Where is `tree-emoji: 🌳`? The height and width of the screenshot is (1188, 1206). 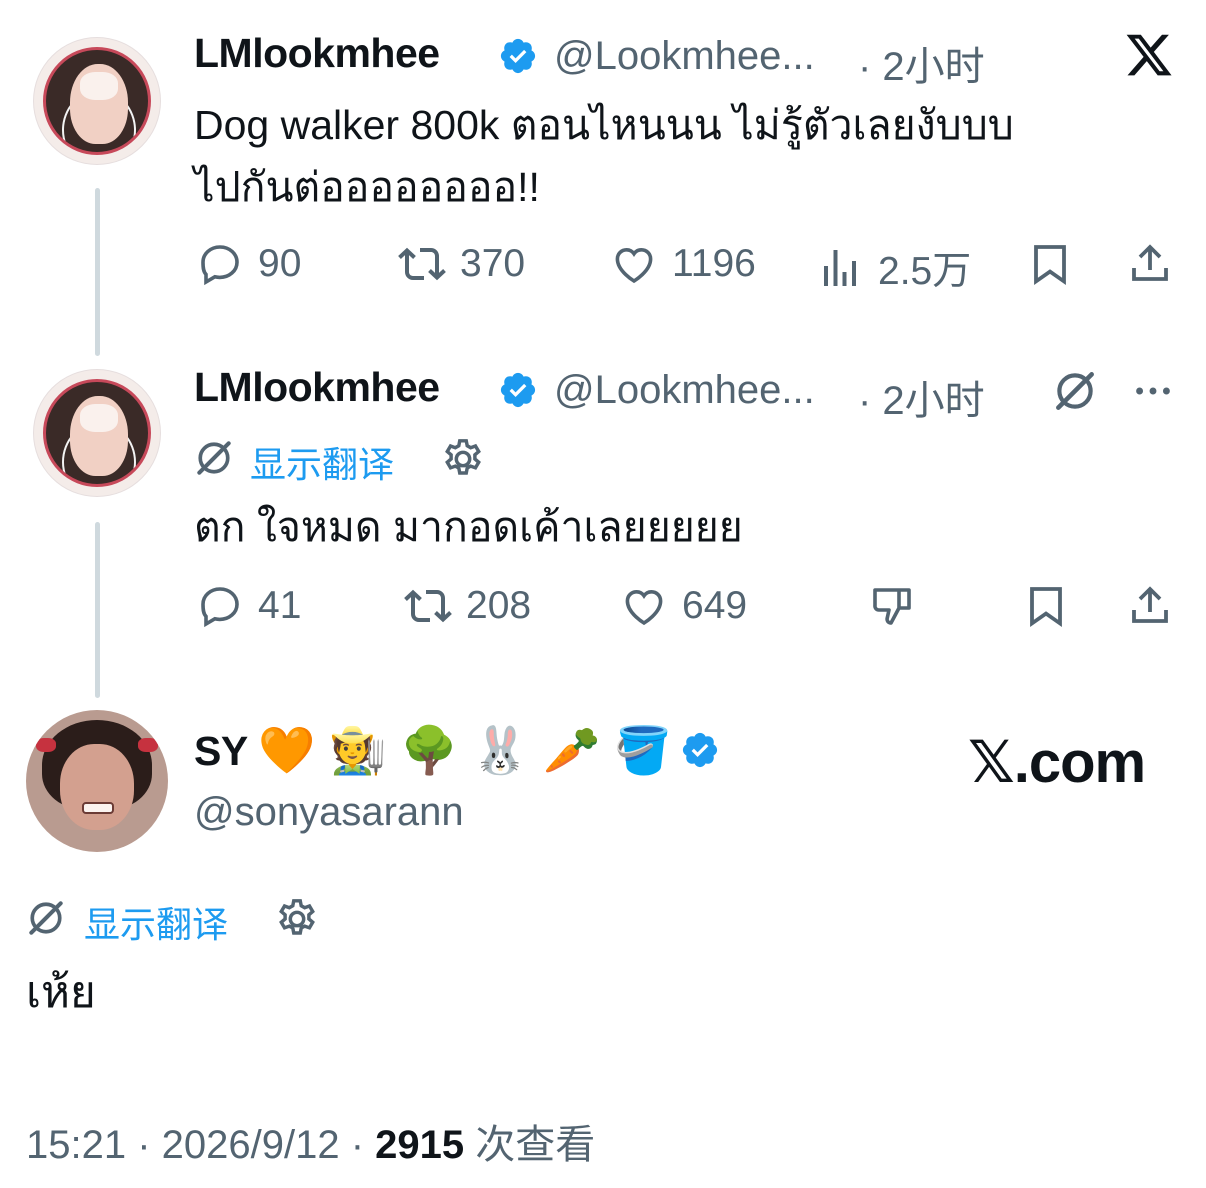 tree-emoji: 🌳 is located at coordinates (429, 750).